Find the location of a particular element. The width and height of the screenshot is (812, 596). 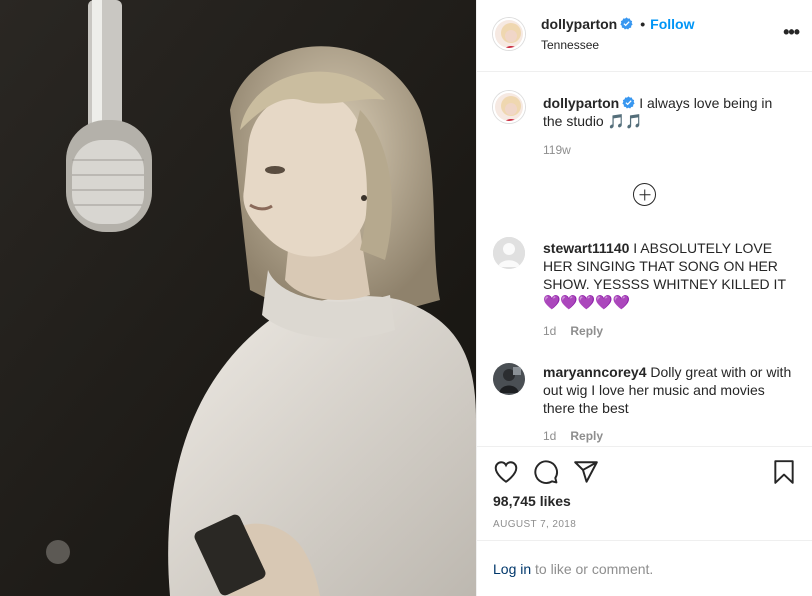

more-options-icon: ••• is located at coordinates (791, 32).